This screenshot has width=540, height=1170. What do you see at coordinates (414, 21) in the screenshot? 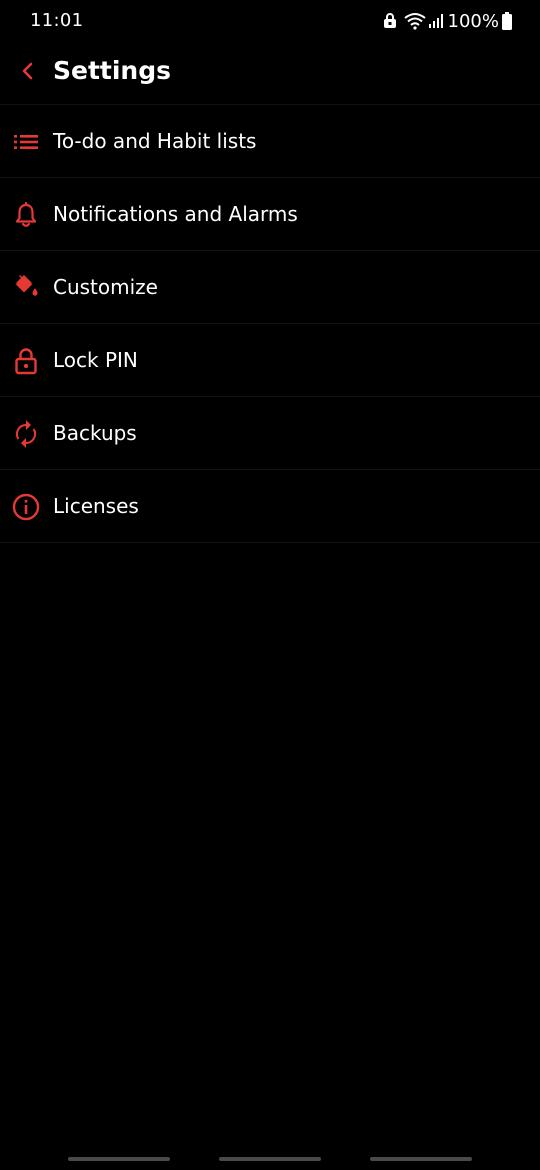
I see `wifi-icon` at bounding box center [414, 21].